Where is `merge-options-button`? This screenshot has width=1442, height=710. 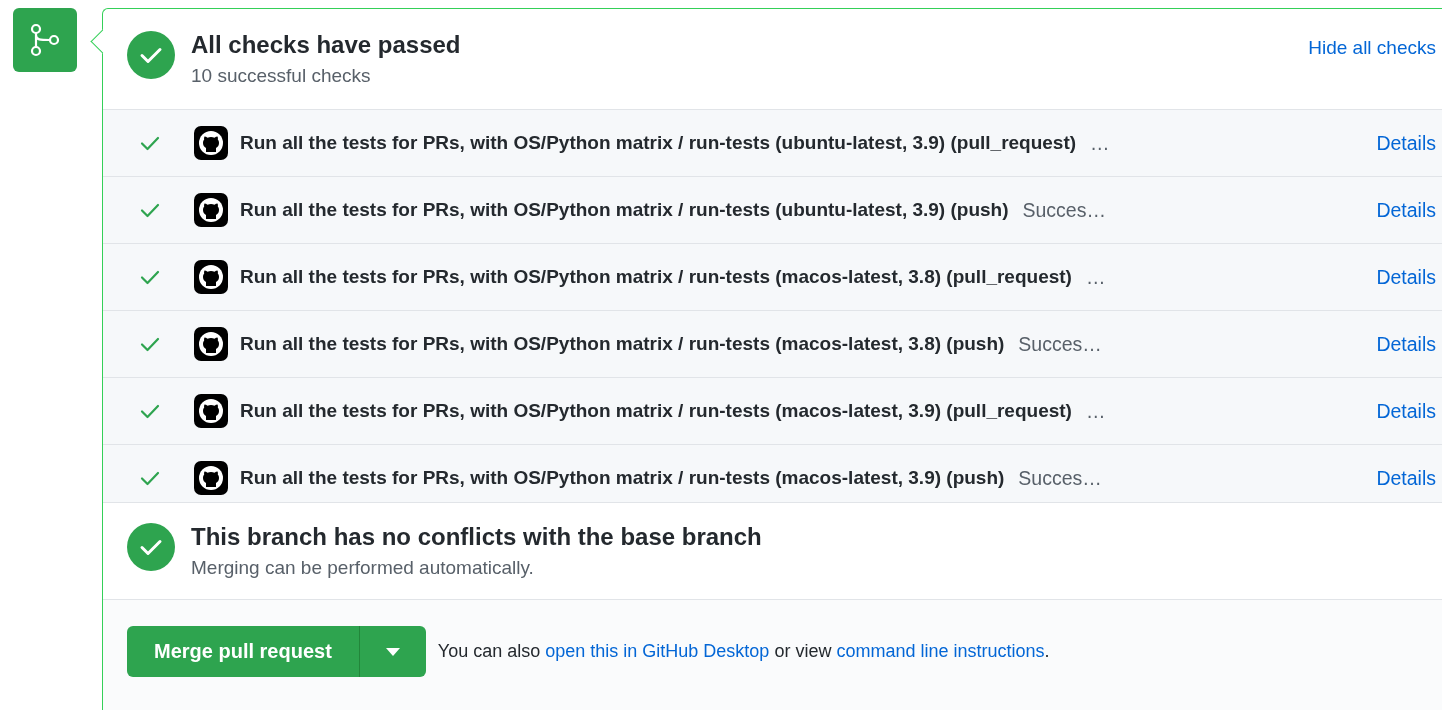
merge-options-button is located at coordinates (392, 651).